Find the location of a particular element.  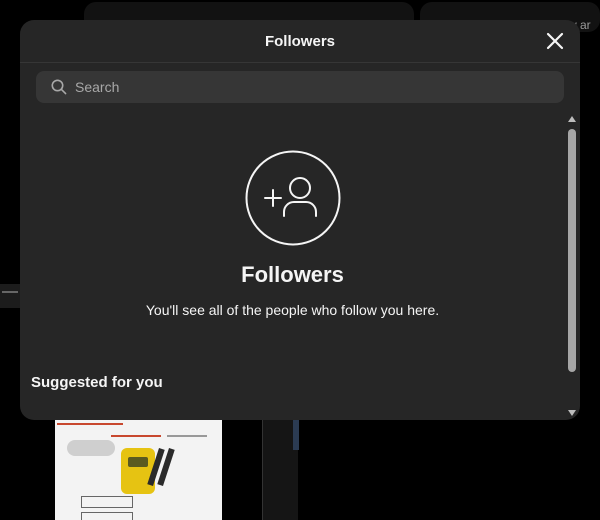

scrollbar-thumb is located at coordinates (572, 250).